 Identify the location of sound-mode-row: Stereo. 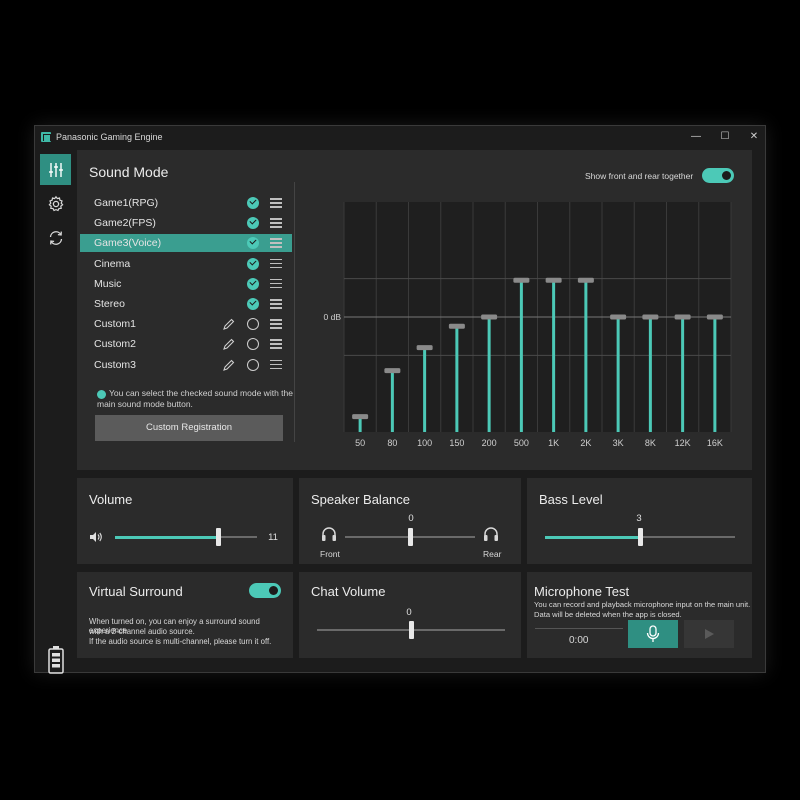
(186, 304).